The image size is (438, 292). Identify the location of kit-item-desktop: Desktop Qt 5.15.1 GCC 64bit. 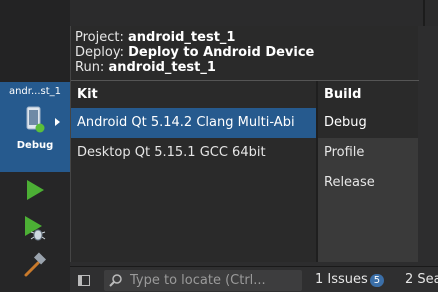
(193, 153).